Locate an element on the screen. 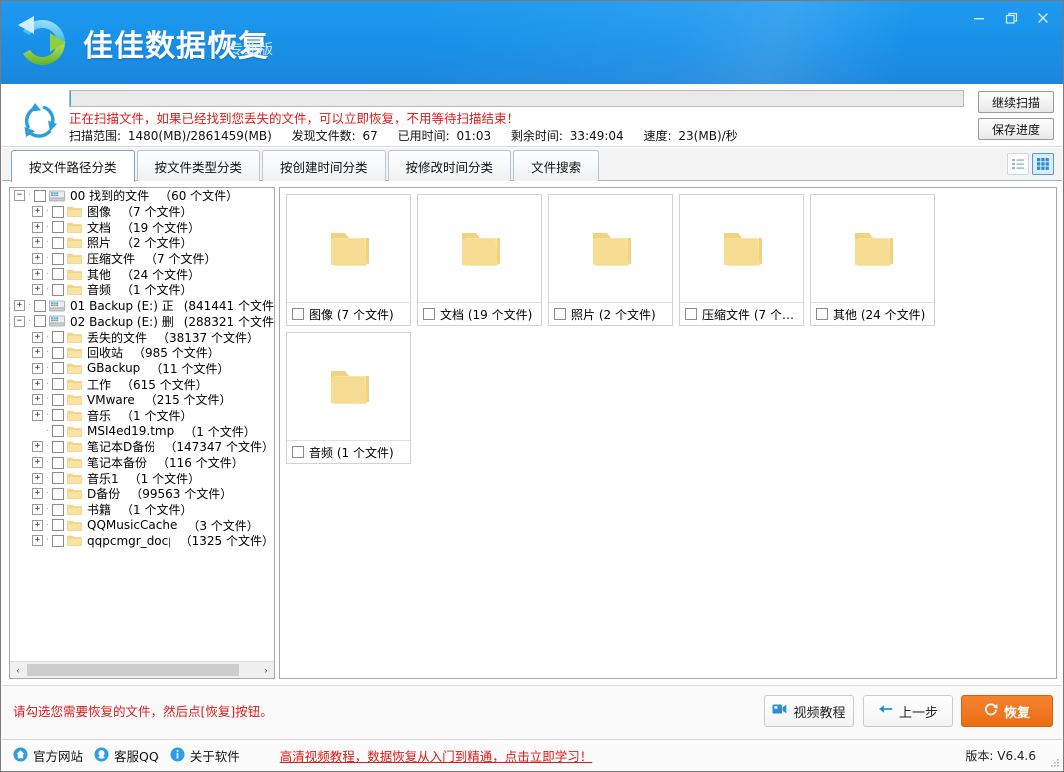 This screenshot has height=772, width=1064. file-grid-item: 音频 (1 个文件) is located at coordinates (348, 398).